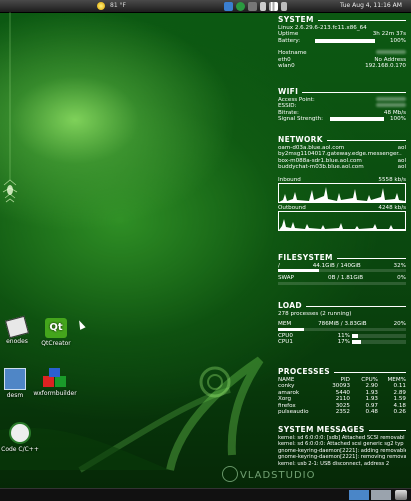 This screenshot has width=411, height=501. I want to click on swap-bar, so click(342, 283).